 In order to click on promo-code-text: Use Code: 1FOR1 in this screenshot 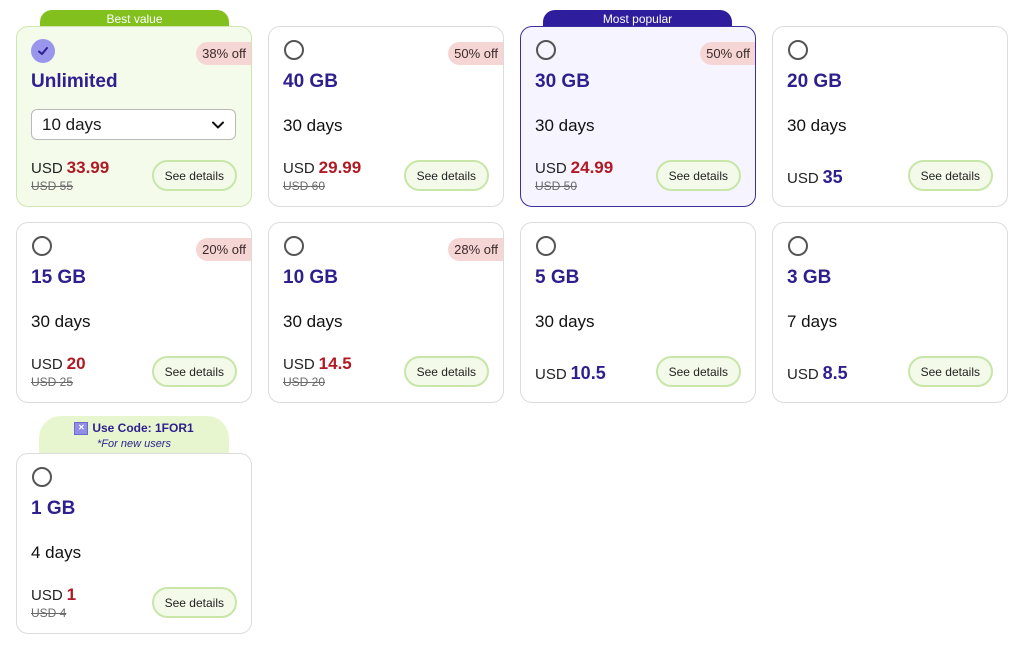, I will do `click(143, 428)`.